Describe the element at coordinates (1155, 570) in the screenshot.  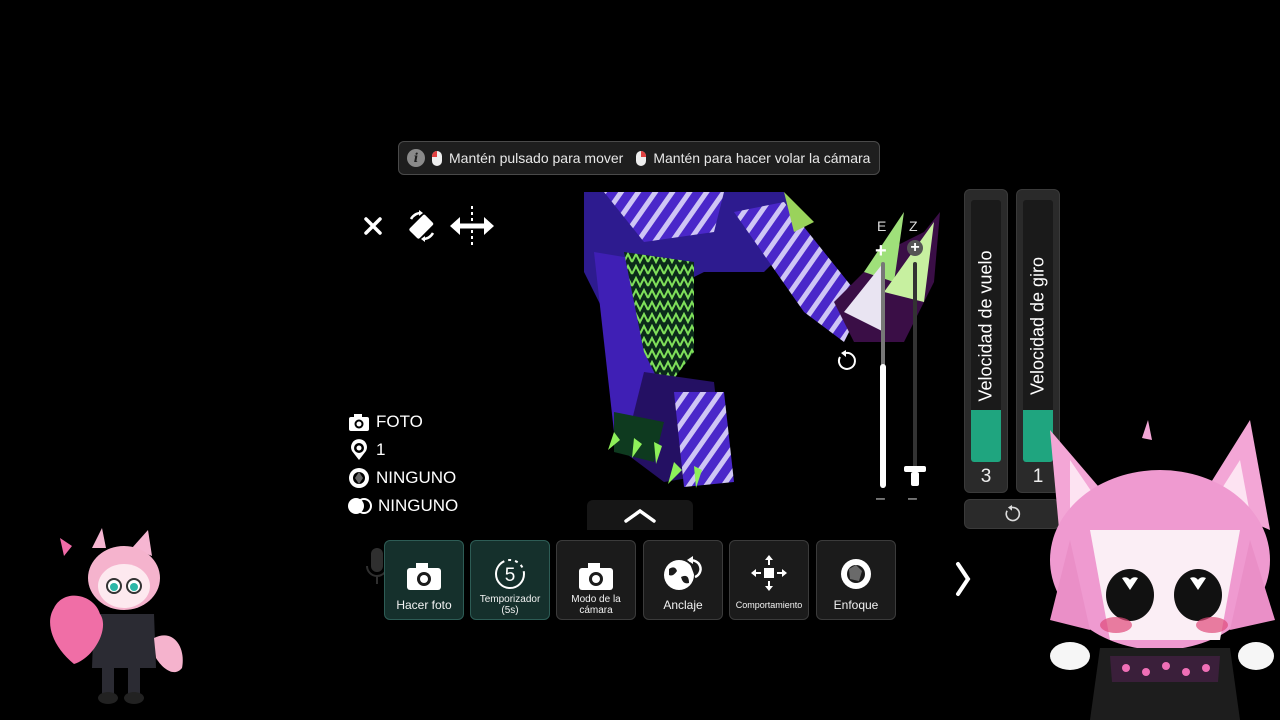
I see `chibi-sticker-right` at that location.